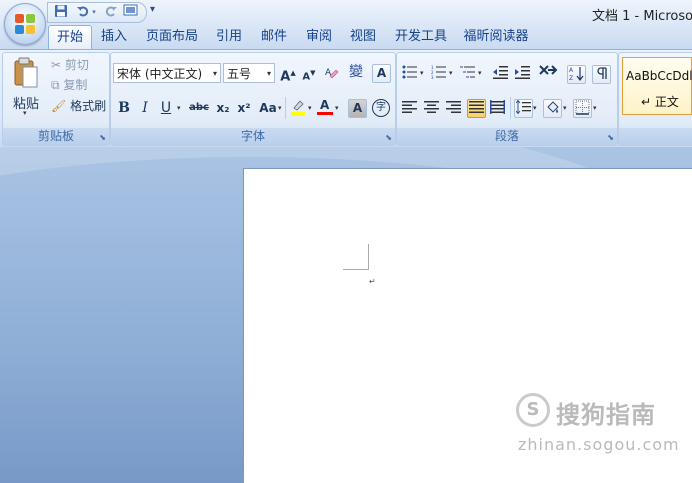  I want to click on font-size-select: 五号 ▾, so click(249, 73).